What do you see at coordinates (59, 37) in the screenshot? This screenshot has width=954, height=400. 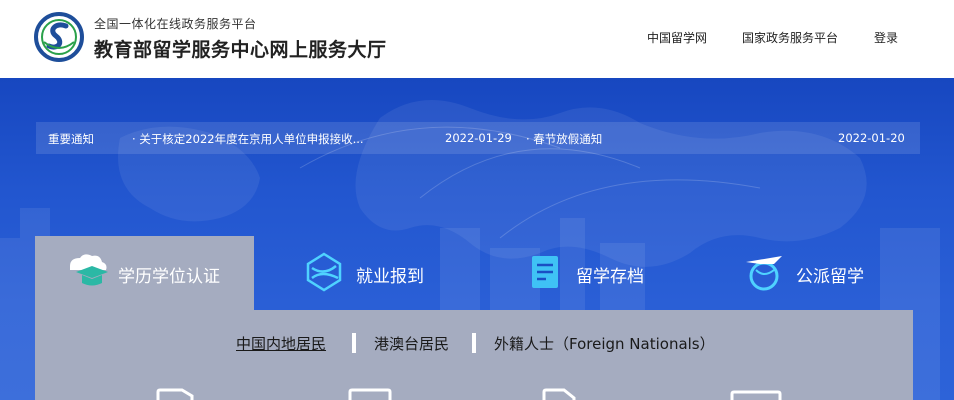 I see `logo-icon` at bounding box center [59, 37].